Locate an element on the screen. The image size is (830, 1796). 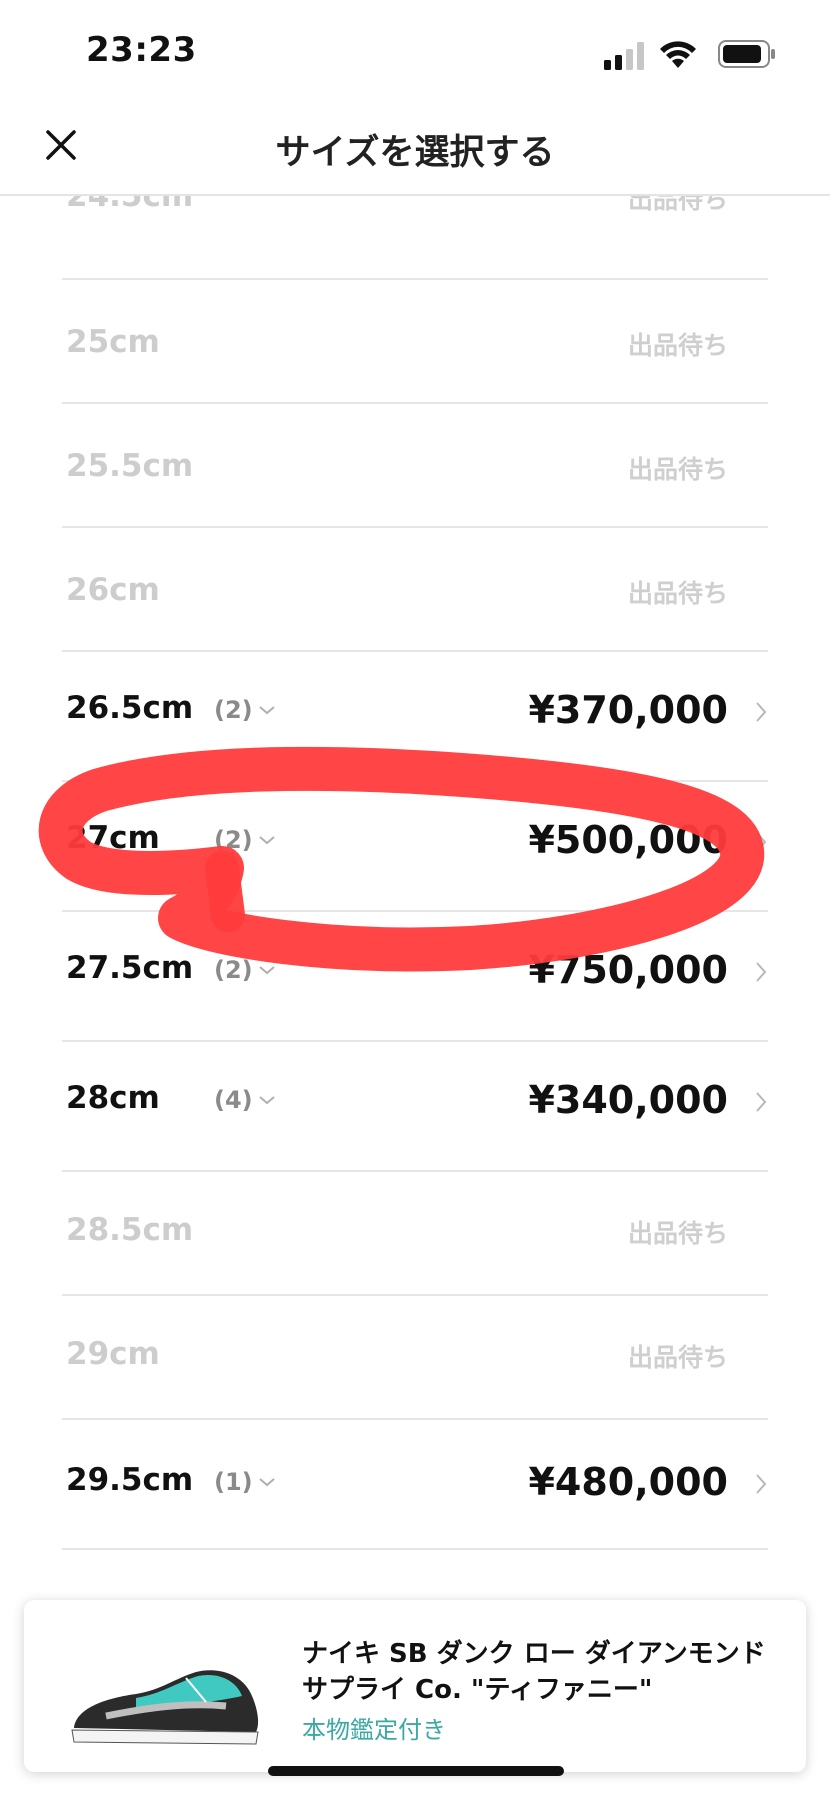
size-label: 26.5cm is located at coordinates (130, 708).